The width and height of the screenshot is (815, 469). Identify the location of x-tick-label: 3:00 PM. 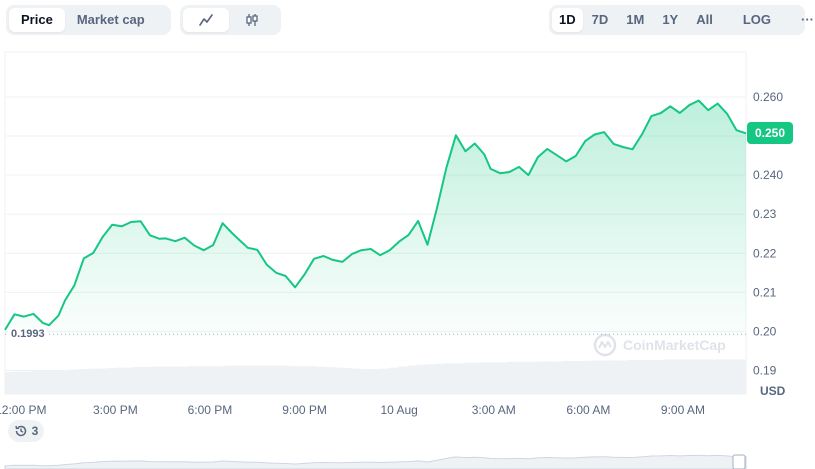
(115, 410).